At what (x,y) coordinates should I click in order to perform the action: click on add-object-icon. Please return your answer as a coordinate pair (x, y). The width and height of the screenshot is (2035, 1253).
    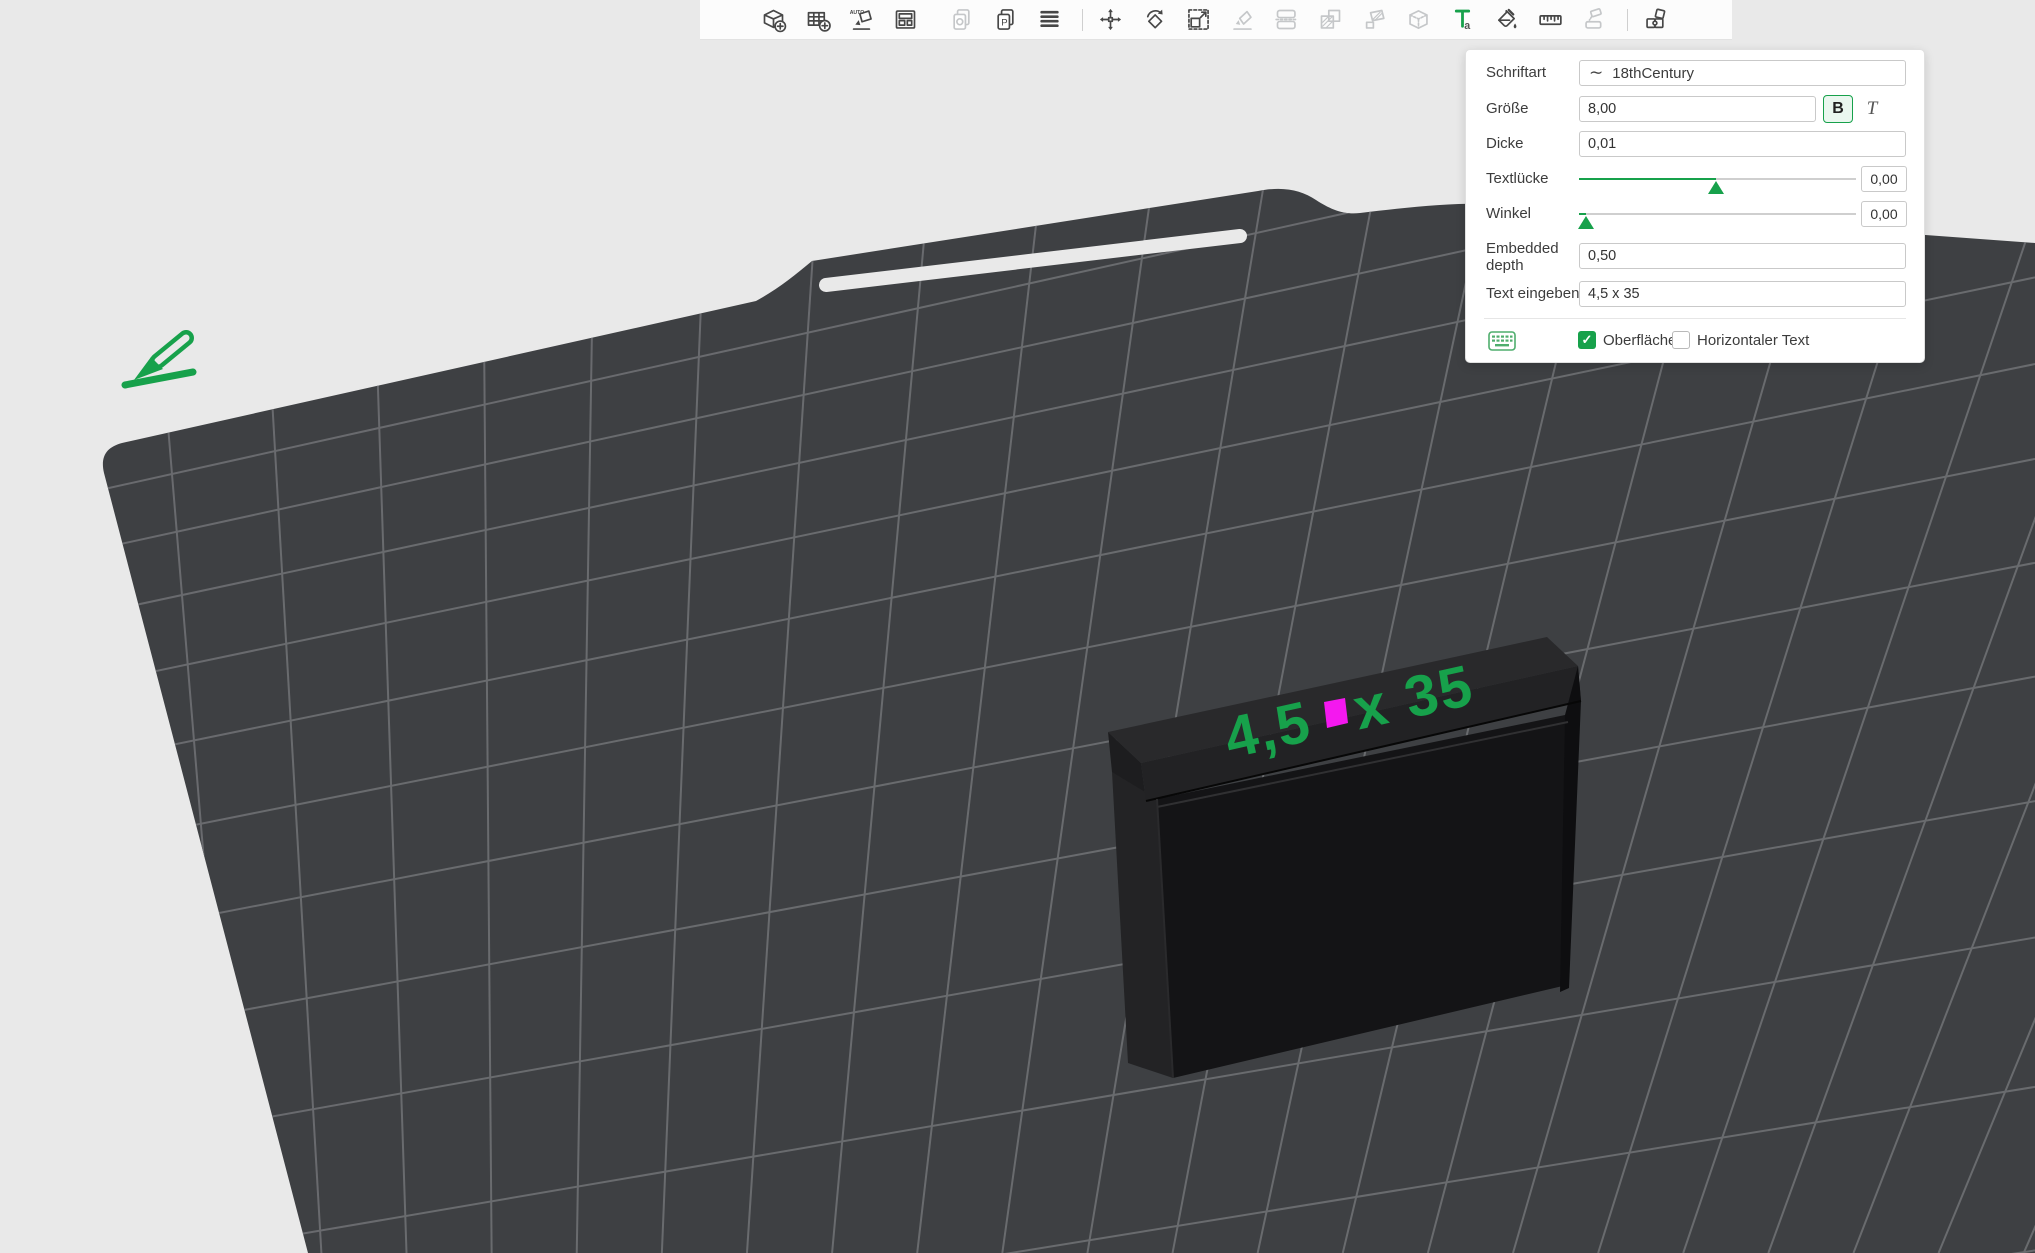
    Looking at the image, I should click on (774, 21).